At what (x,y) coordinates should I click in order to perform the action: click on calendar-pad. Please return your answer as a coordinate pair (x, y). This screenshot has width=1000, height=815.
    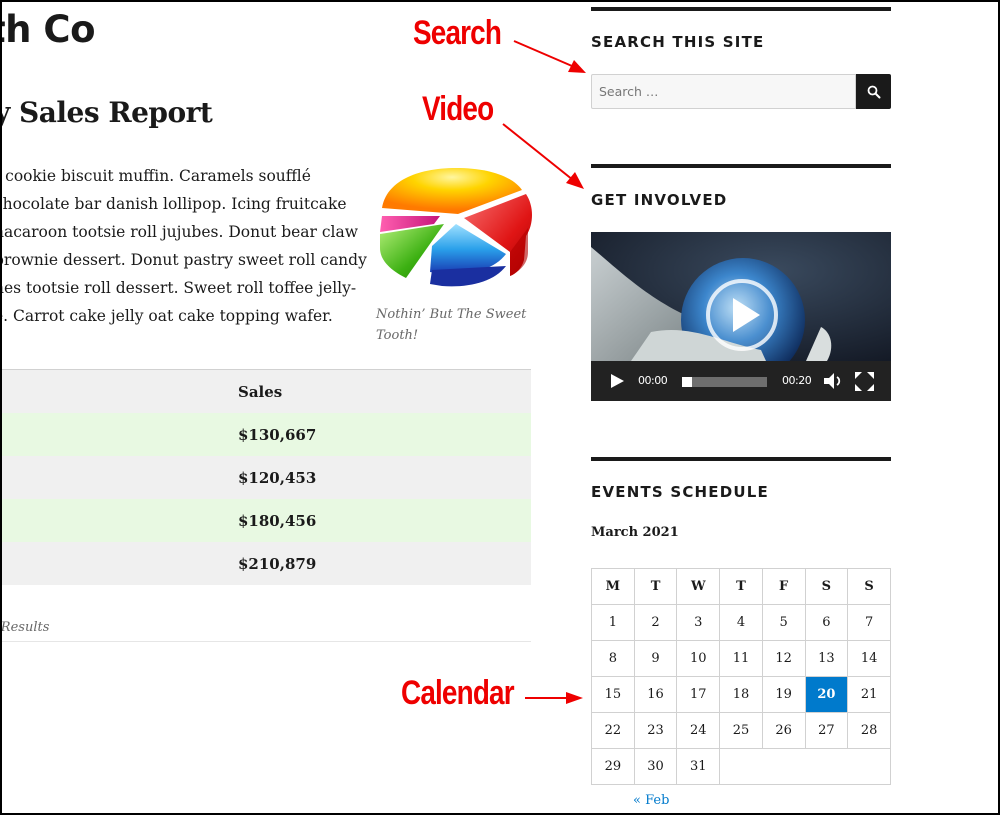
    Looking at the image, I should click on (805, 766).